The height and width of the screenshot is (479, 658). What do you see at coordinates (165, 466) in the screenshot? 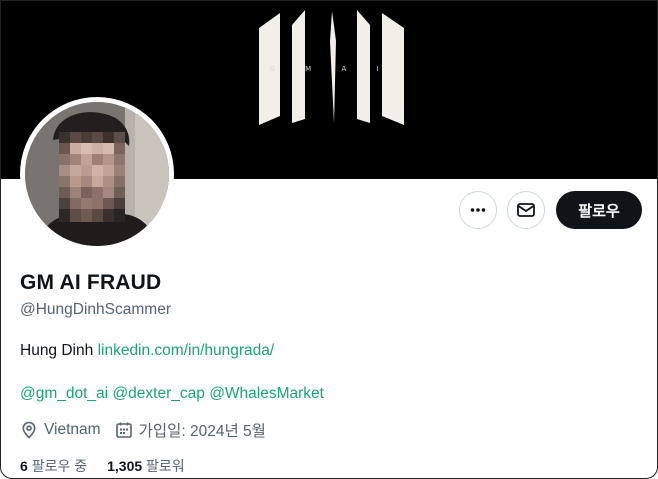
I see `followers-label: 팔로워` at bounding box center [165, 466].